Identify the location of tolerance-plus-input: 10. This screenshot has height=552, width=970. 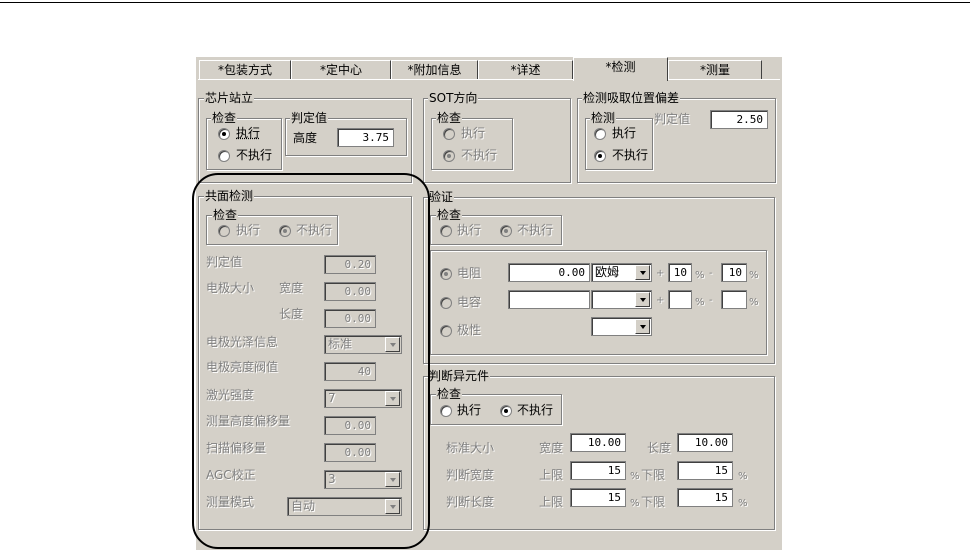
(680, 272).